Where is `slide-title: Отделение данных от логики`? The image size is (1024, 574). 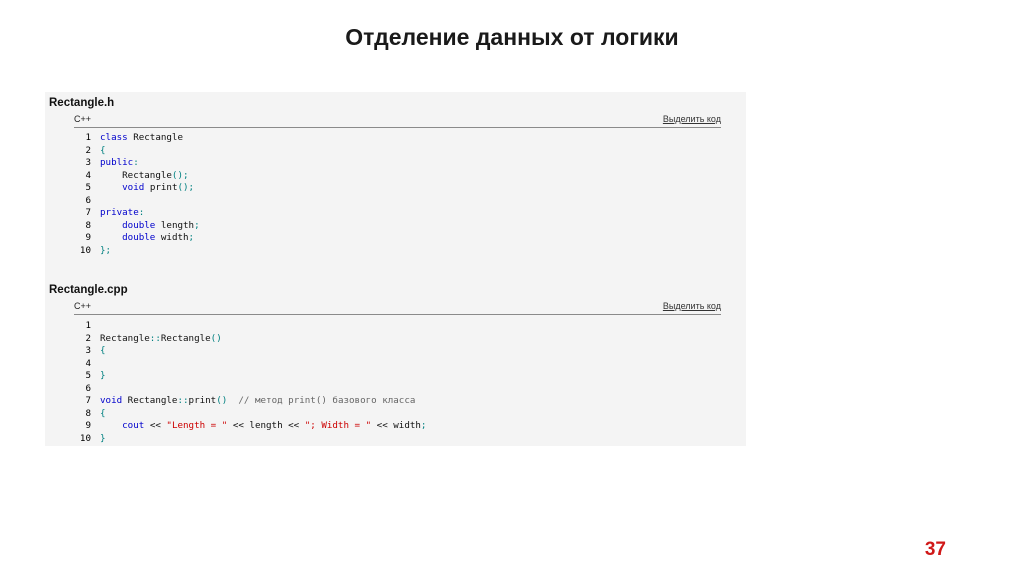 slide-title: Отделение данных от логики is located at coordinates (512, 37).